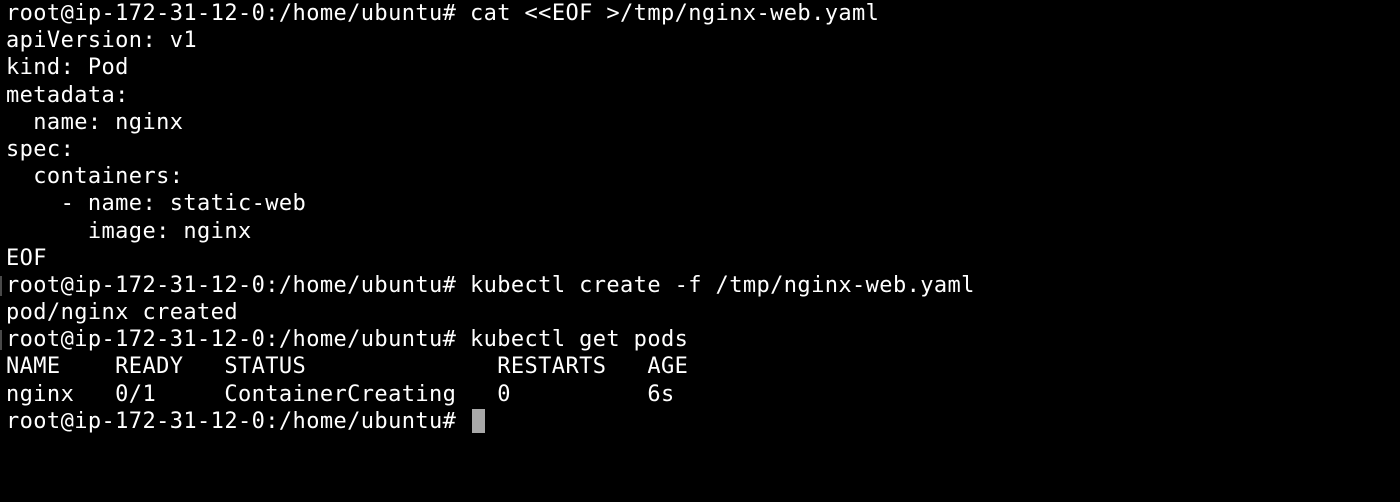  What do you see at coordinates (703, 40) in the screenshot?
I see `terminal-line: apiVersion: v1` at bounding box center [703, 40].